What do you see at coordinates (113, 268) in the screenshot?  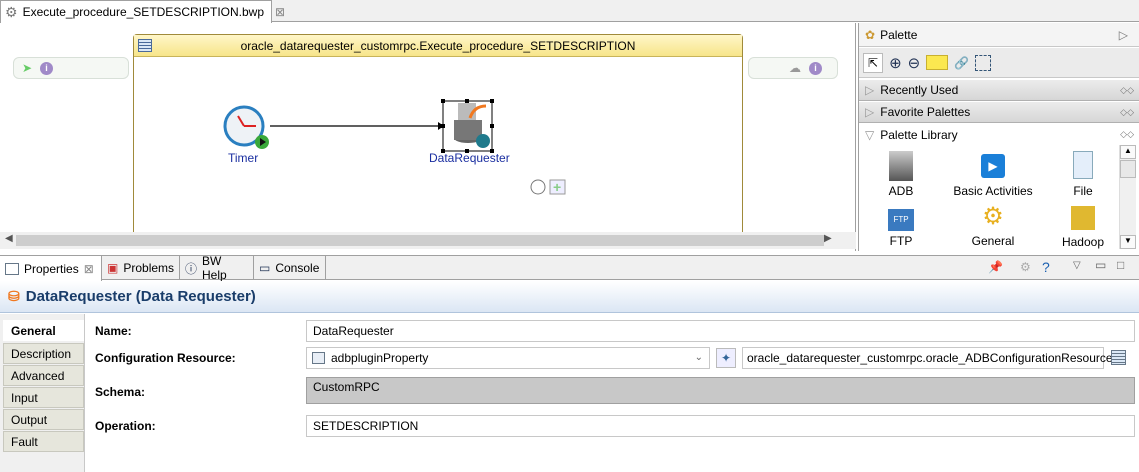 I see `problems-icon: ▣` at bounding box center [113, 268].